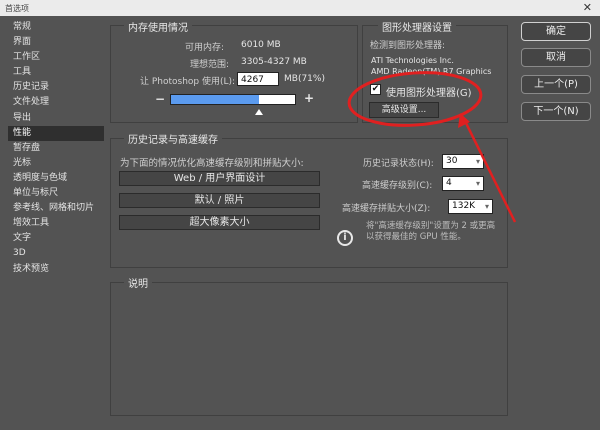  What do you see at coordinates (489, 170) in the screenshot?
I see `annotation-arrow-line` at bounding box center [489, 170].